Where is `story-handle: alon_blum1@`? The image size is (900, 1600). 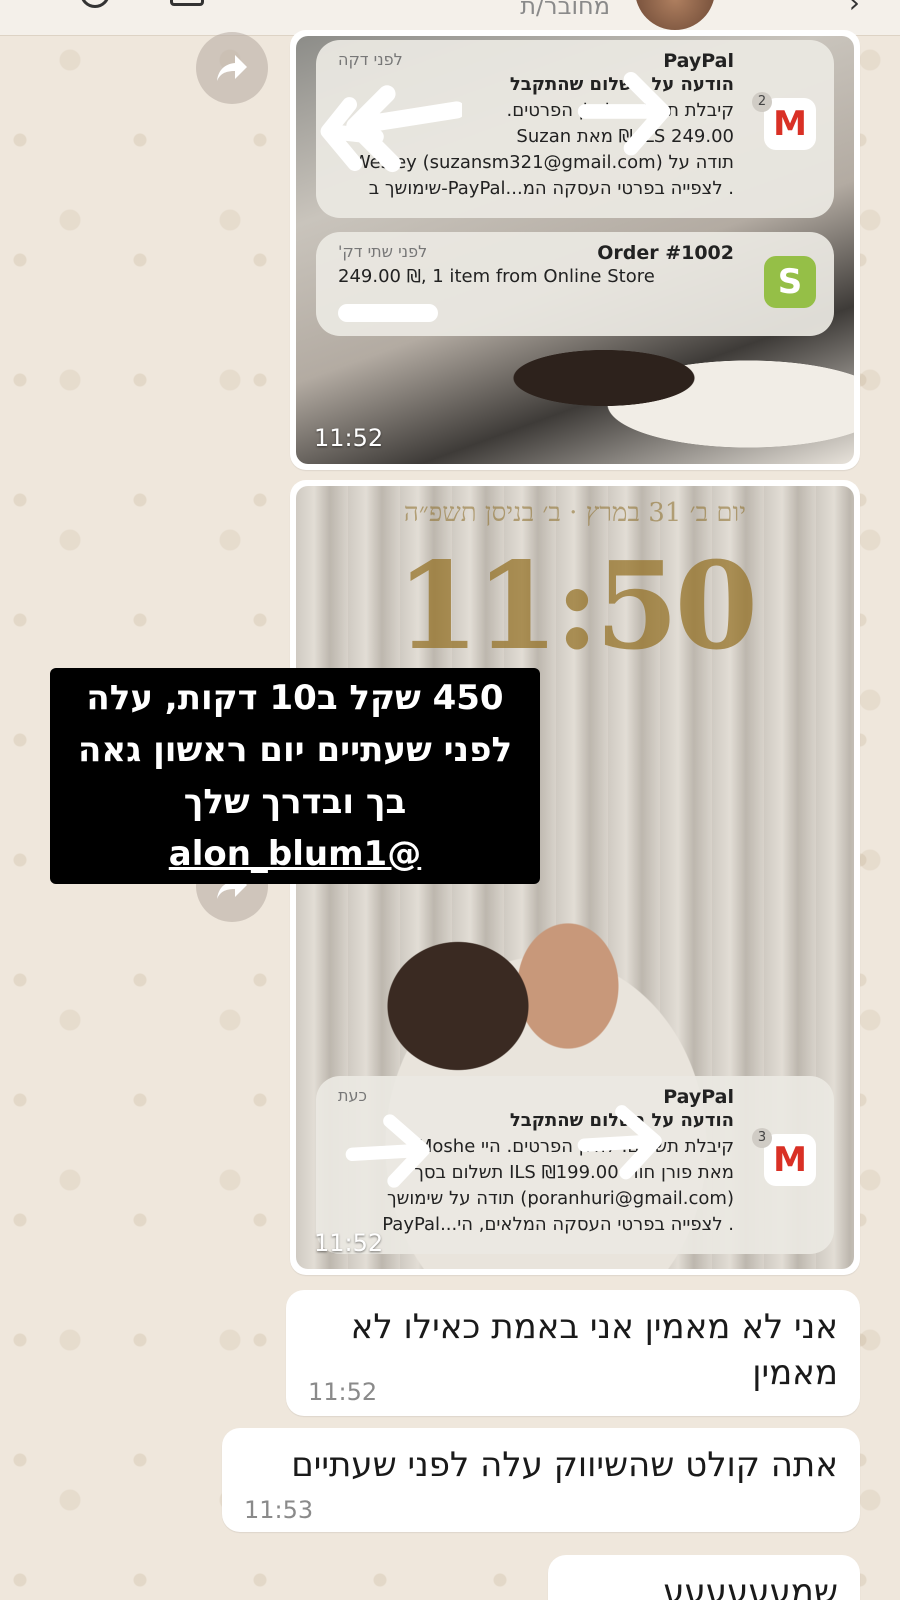 story-handle: alon_blum1@ is located at coordinates (295, 854).